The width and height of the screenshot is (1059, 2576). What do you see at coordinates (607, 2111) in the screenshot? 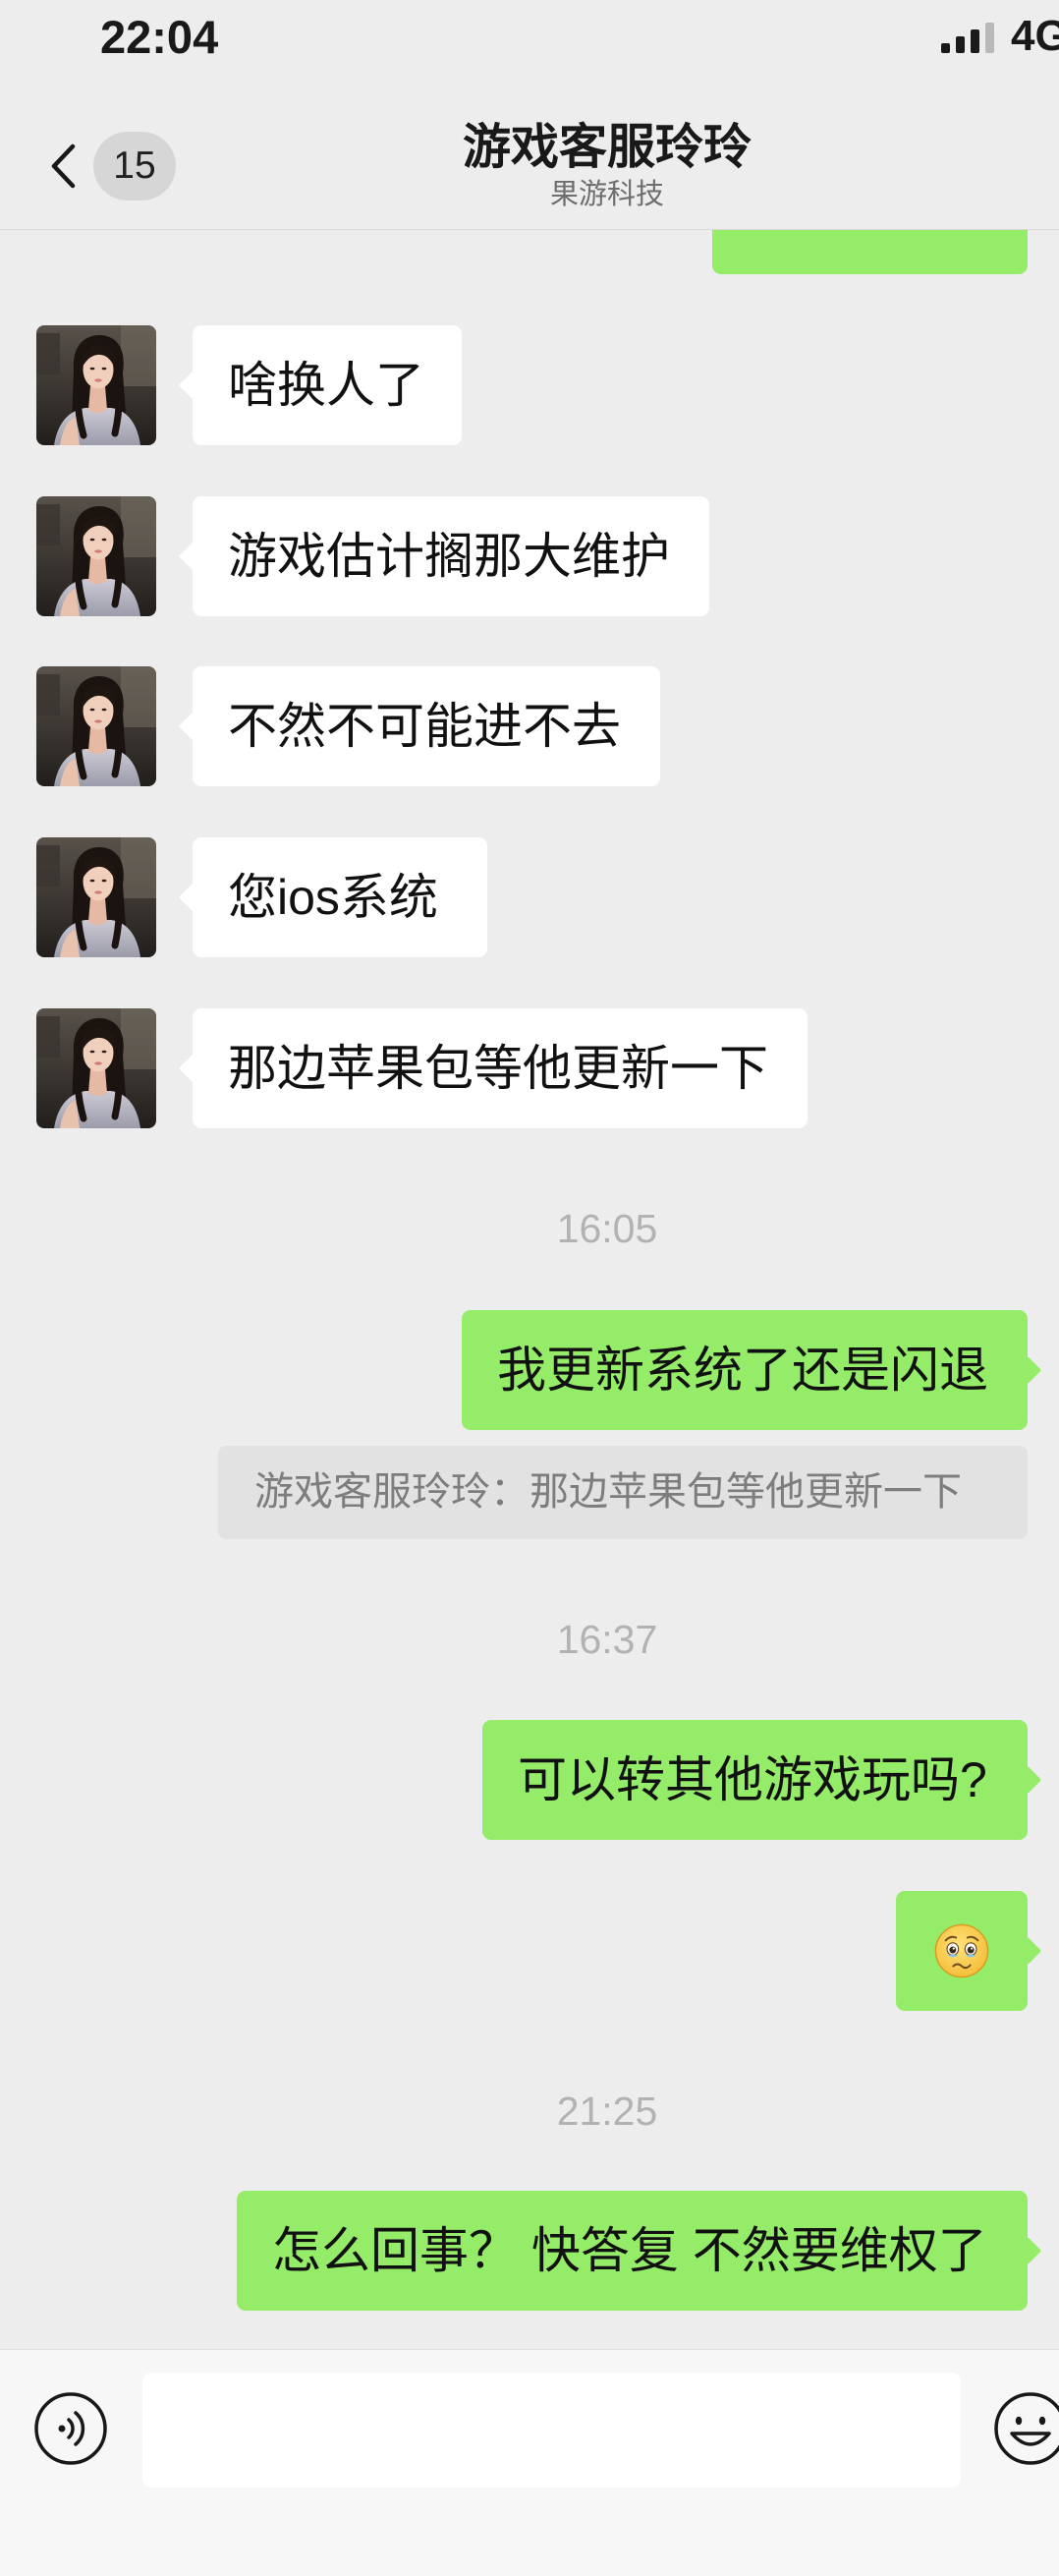
I see `message-timestamp: 21:25` at bounding box center [607, 2111].